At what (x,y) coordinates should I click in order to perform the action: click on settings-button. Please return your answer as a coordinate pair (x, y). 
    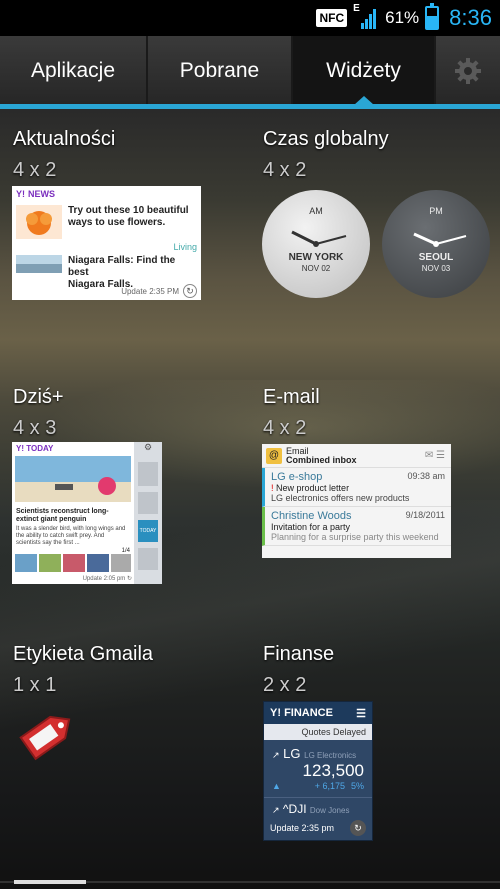
    Looking at the image, I should click on (468, 71).